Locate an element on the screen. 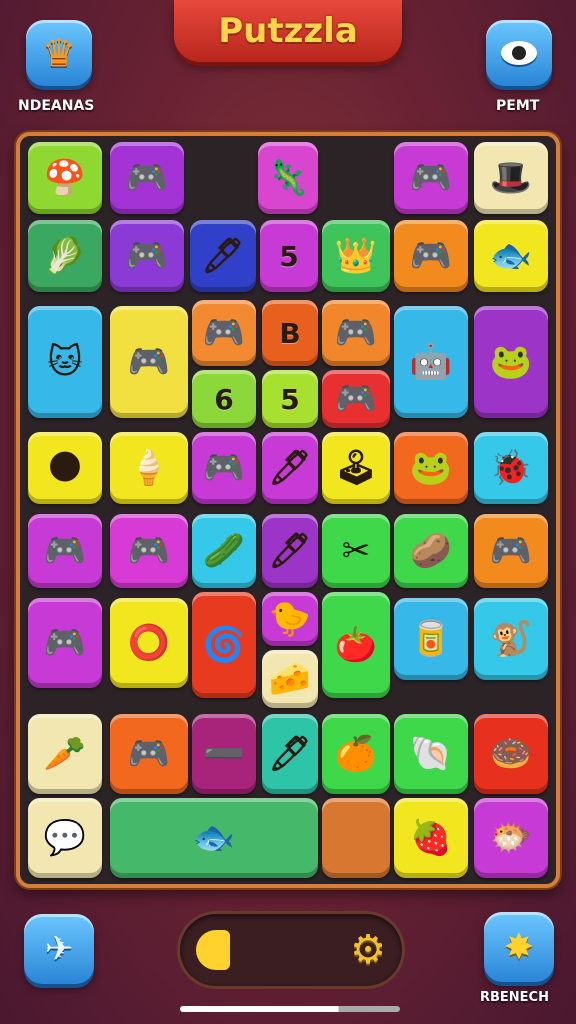 The width and height of the screenshot is (576, 1024). gear-icon: ⚙ is located at coordinates (368, 950).